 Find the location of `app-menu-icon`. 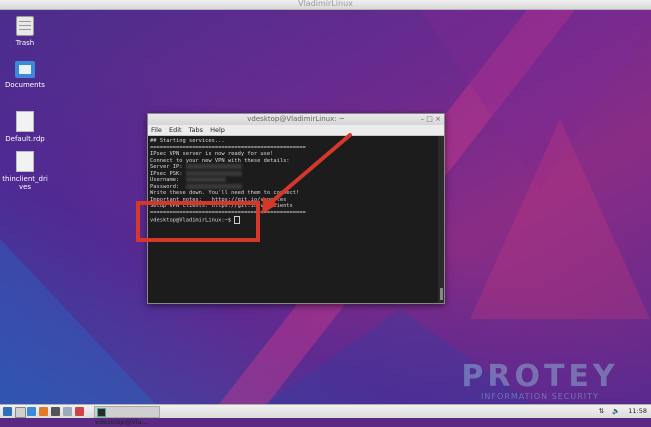

app-menu-icon is located at coordinates (7, 411).